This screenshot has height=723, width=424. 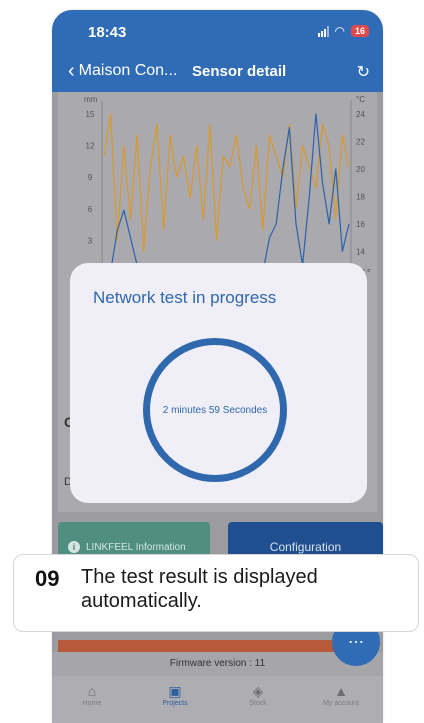 What do you see at coordinates (136, 547) in the screenshot?
I see `linkfeel-information-label: LINKFEEL Information` at bounding box center [136, 547].